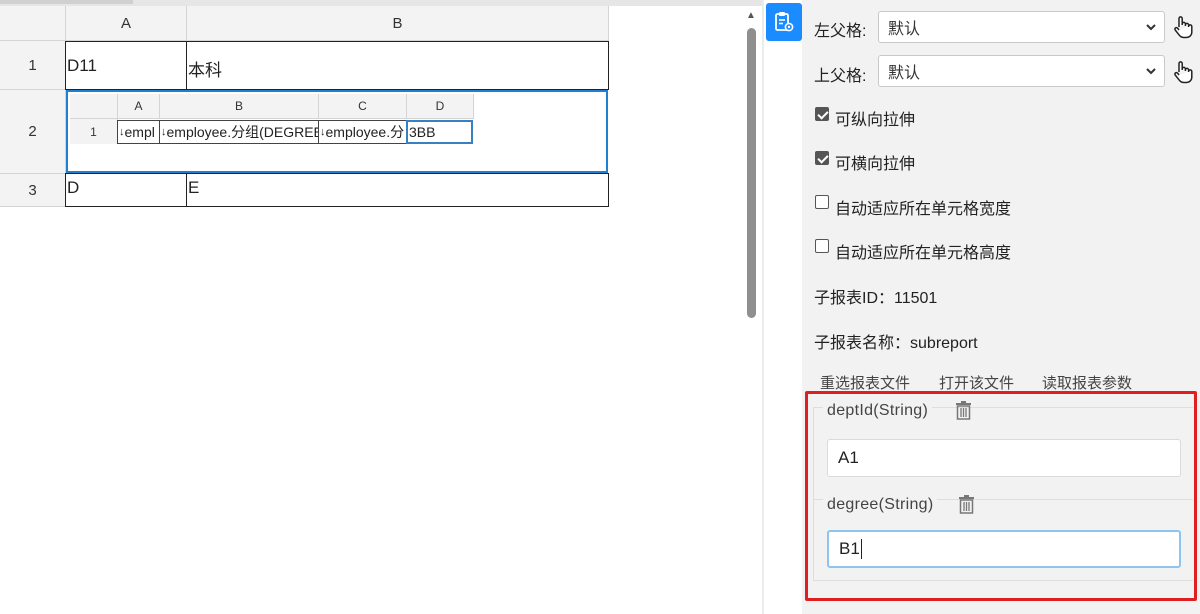 The height and width of the screenshot is (614, 1200). I want to click on report-settings-button, so click(784, 22).